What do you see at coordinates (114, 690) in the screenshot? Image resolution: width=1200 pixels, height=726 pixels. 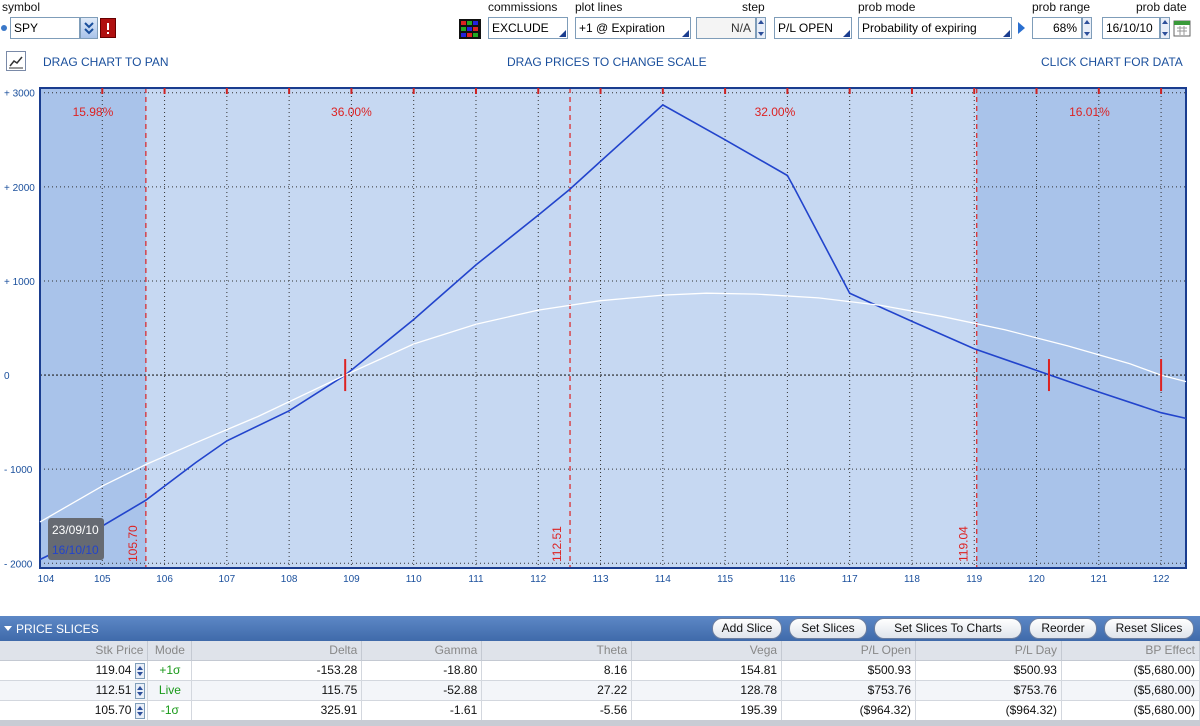 I see `stk-price-value: 112.51` at bounding box center [114, 690].